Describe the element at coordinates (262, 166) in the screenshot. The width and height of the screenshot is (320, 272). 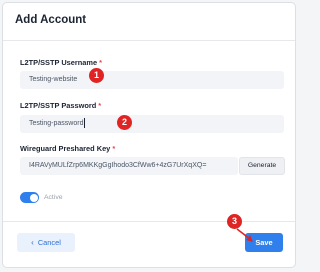
I see `generate-button: Generate` at that location.